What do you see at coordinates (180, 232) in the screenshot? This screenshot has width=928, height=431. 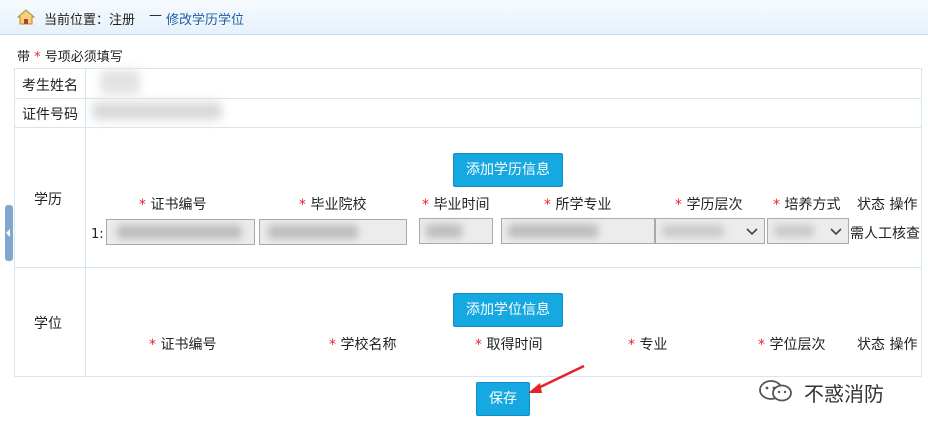 I see `edu-cert-number-input` at bounding box center [180, 232].